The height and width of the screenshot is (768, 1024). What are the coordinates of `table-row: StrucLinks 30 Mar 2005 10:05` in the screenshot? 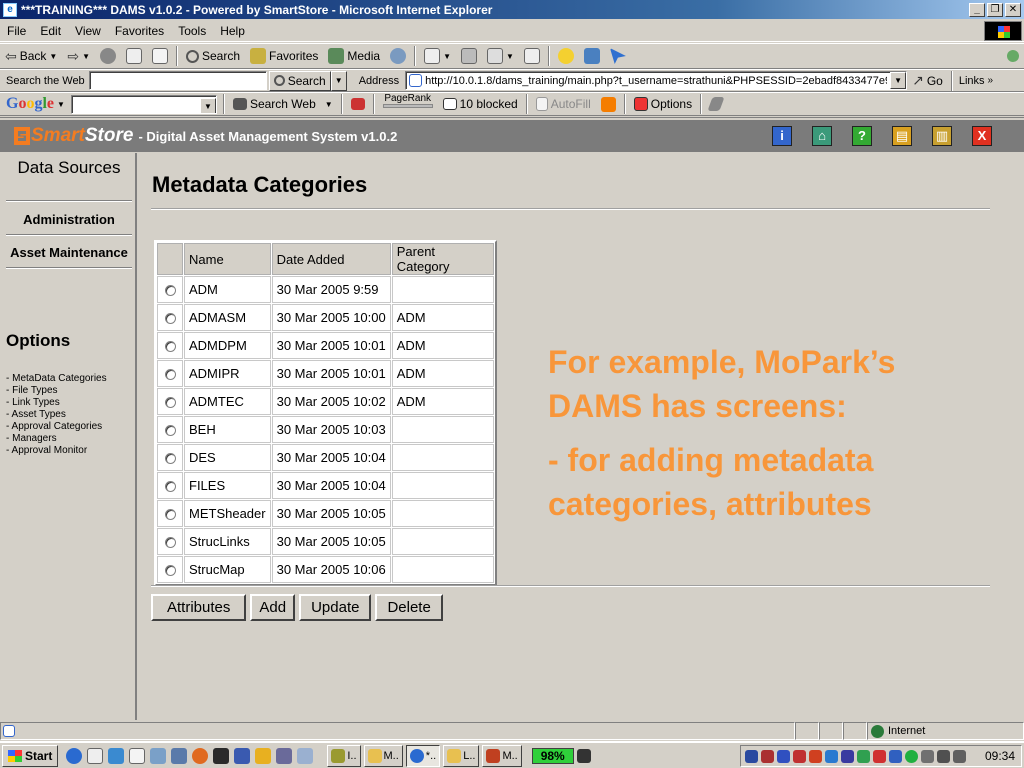 It's located at (325, 541).